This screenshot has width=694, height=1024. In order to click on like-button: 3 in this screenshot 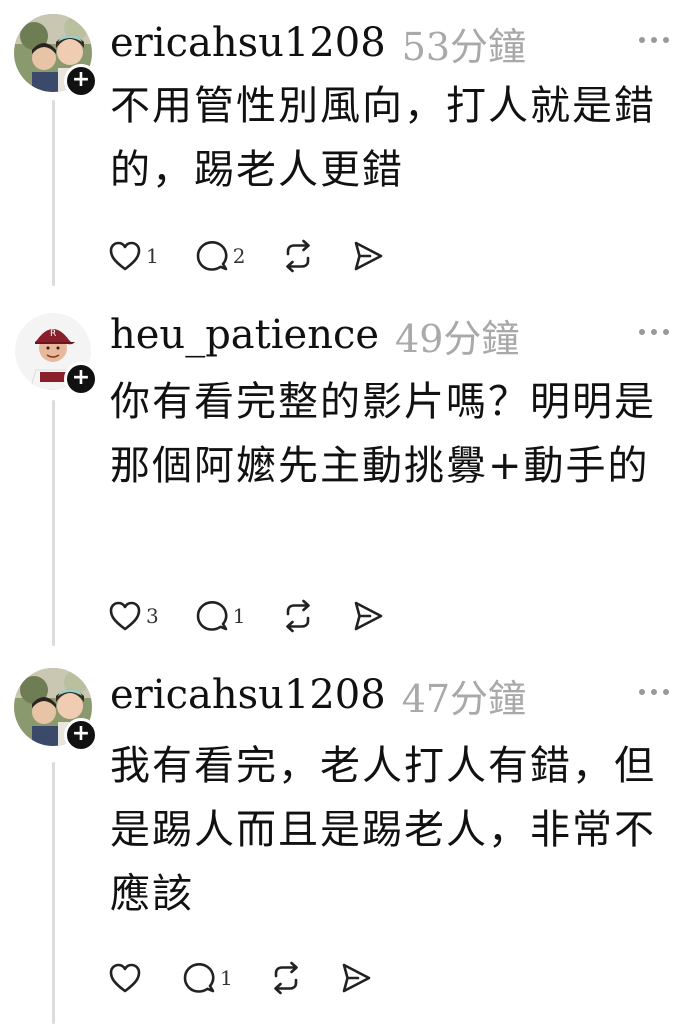, I will do `click(133, 616)`.